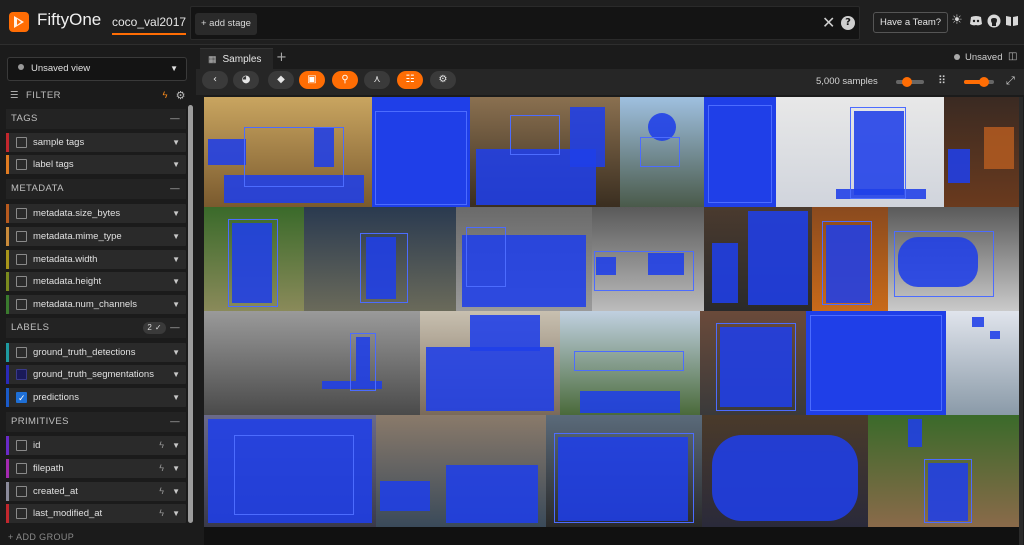 The image size is (1024, 545). I want to click on sun-icon: ☀, so click(957, 21).